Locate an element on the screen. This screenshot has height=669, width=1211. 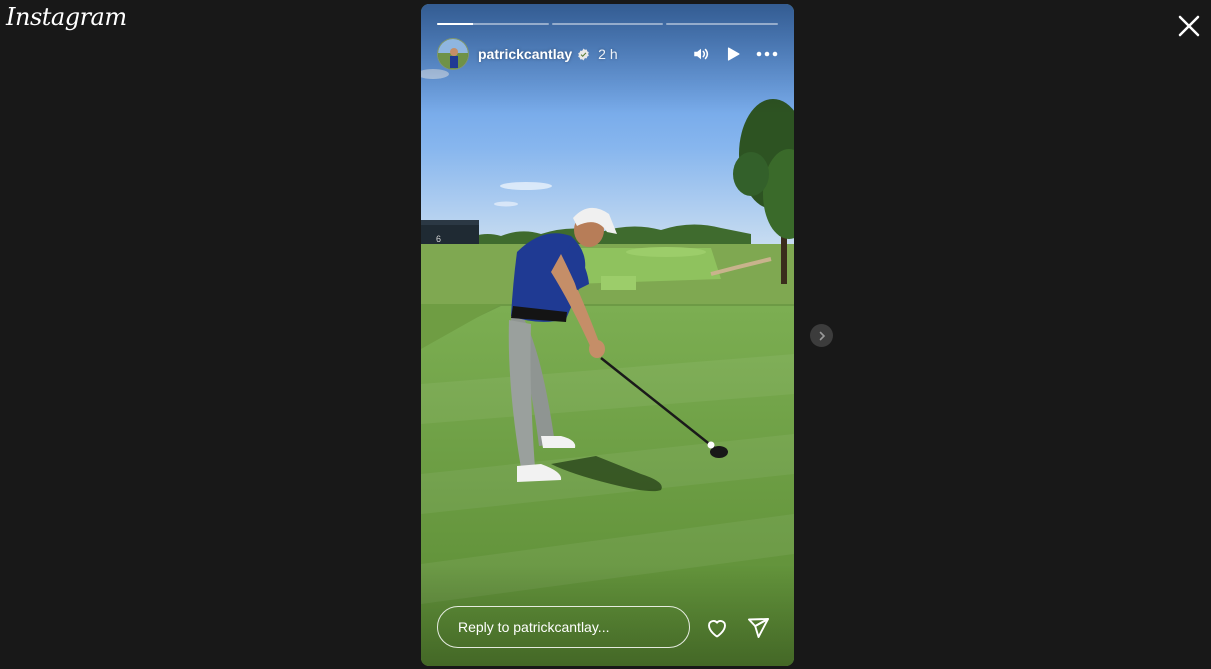
next-story-button is located at coordinates (821, 335).